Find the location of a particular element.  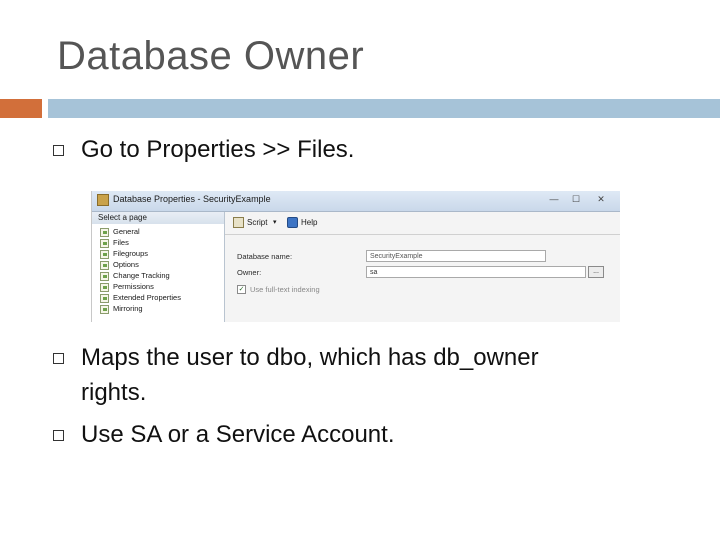

fulltext-label: Use full-text indexing is located at coordinates (285, 289).